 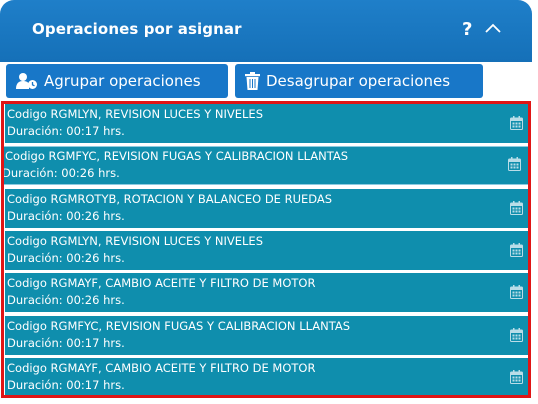 I want to click on group-operations-button: Agrupar operaciones, so click(x=117, y=81).